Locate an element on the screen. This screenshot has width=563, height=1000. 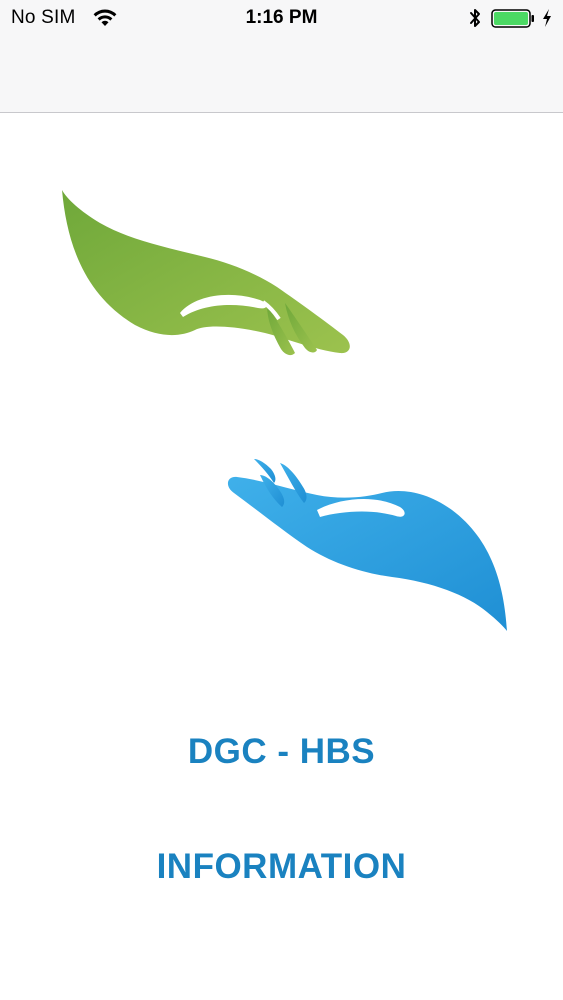
bluetooth-icon is located at coordinates (475, 18).